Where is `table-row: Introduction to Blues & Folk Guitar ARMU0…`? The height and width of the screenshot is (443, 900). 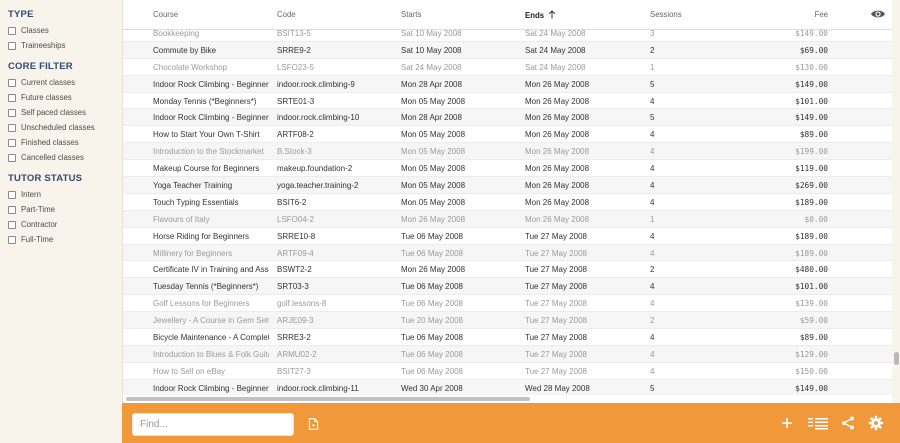 table-row: Introduction to Blues & Folk Guitar ARMU0… is located at coordinates (507, 354).